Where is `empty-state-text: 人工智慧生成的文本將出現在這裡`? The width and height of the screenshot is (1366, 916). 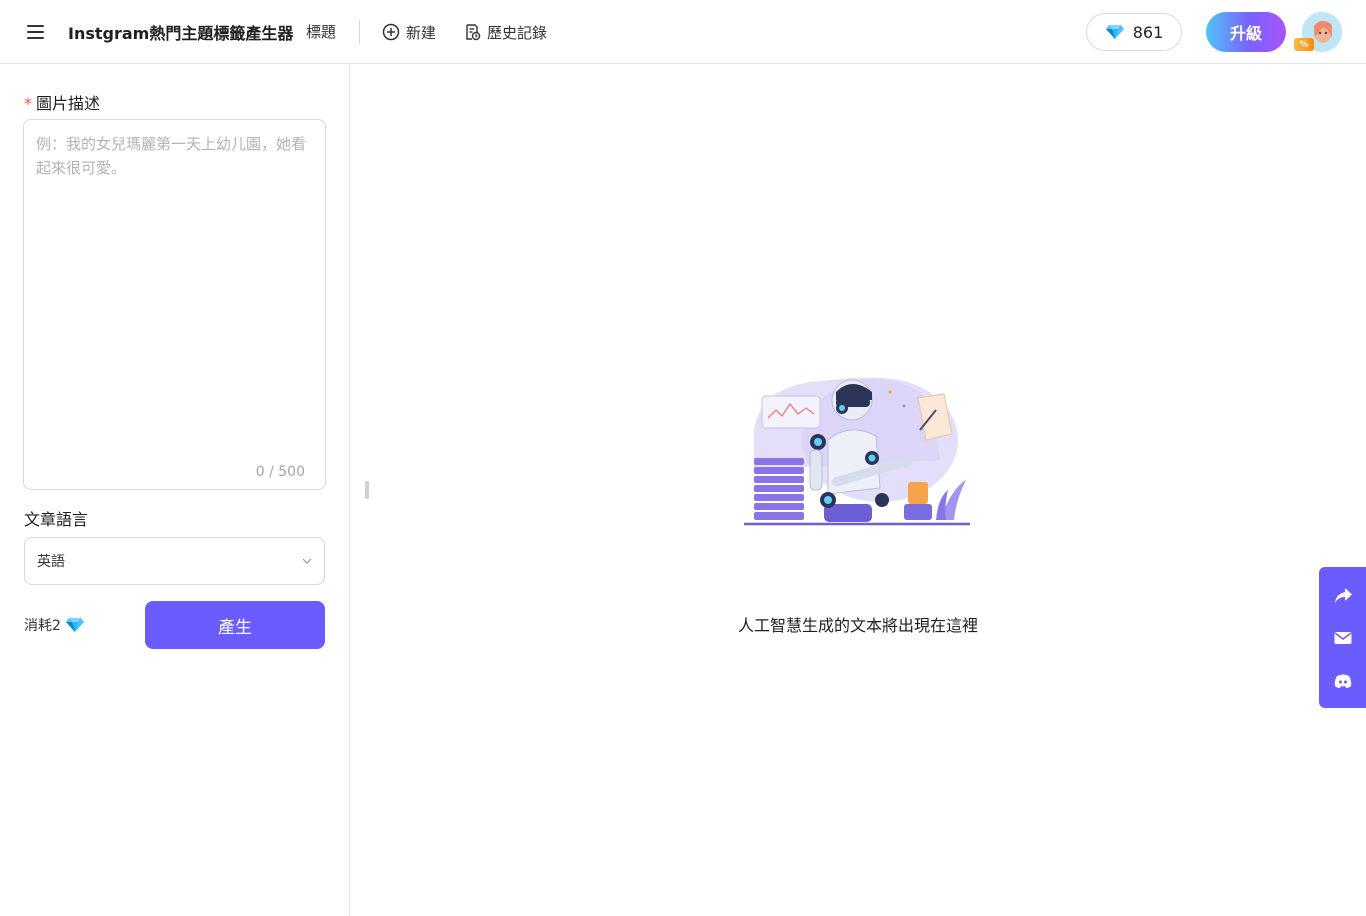
empty-state-text: 人工智慧生成的文本將出現在這裡 is located at coordinates (858, 625).